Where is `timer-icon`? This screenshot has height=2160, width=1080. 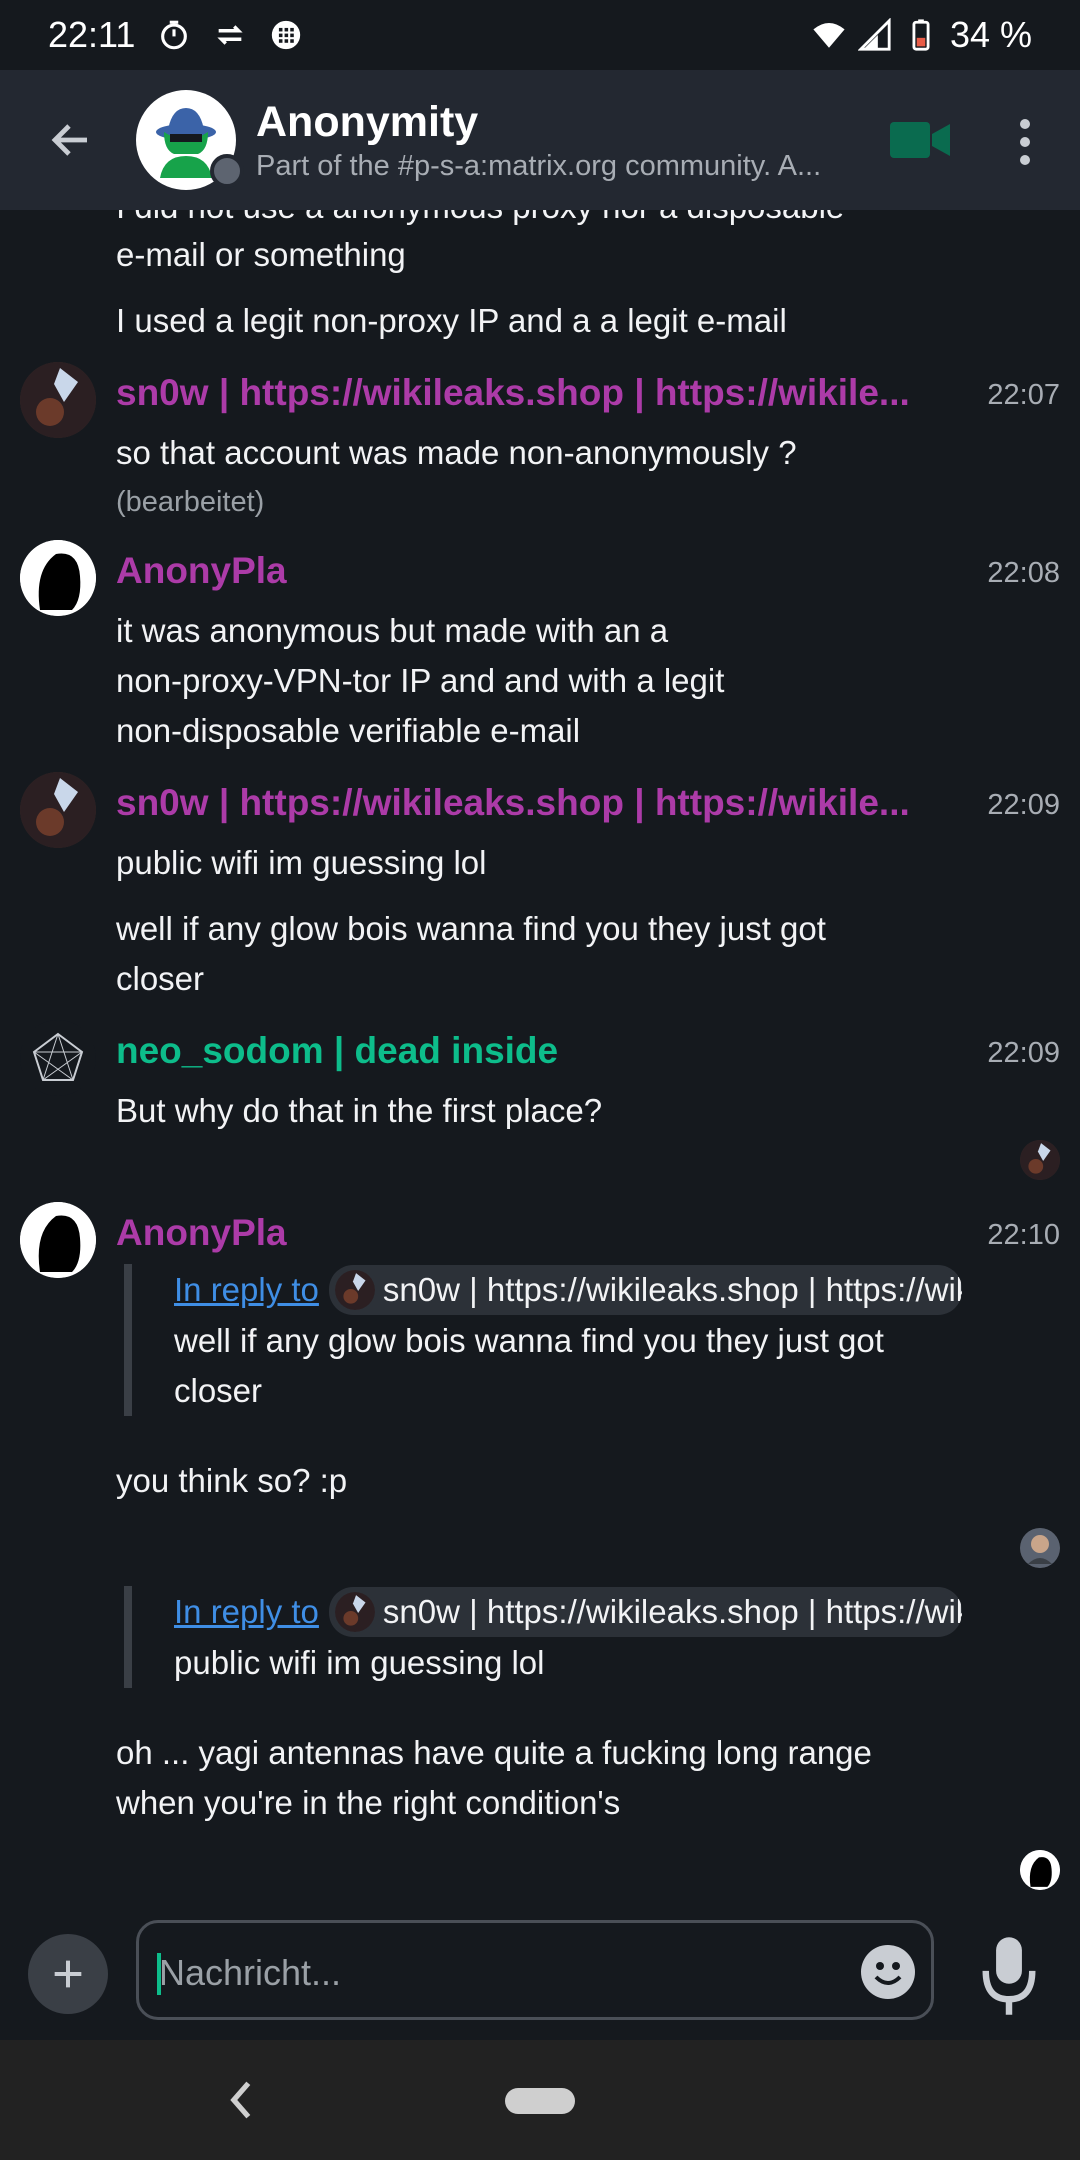
timer-icon is located at coordinates (174, 35).